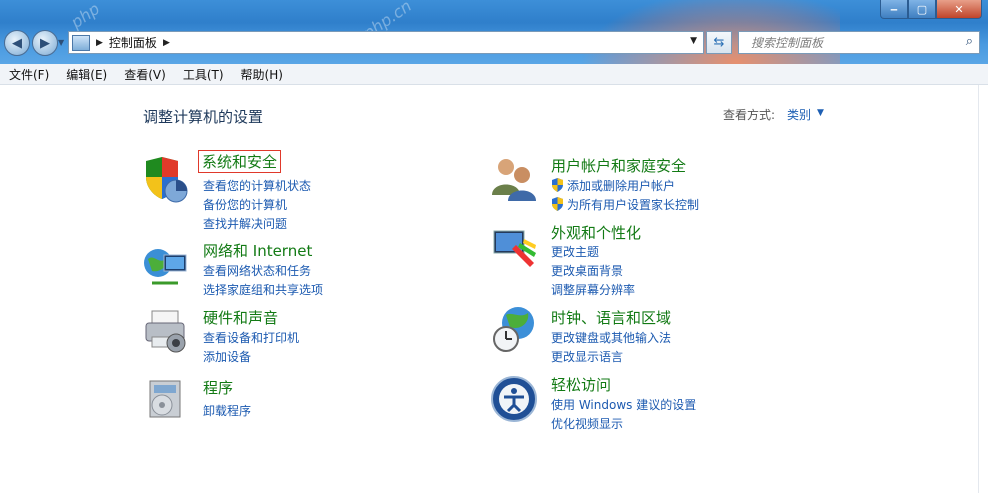 This screenshot has height=493, width=988. I want to click on refresh-button: ⇆, so click(719, 42).